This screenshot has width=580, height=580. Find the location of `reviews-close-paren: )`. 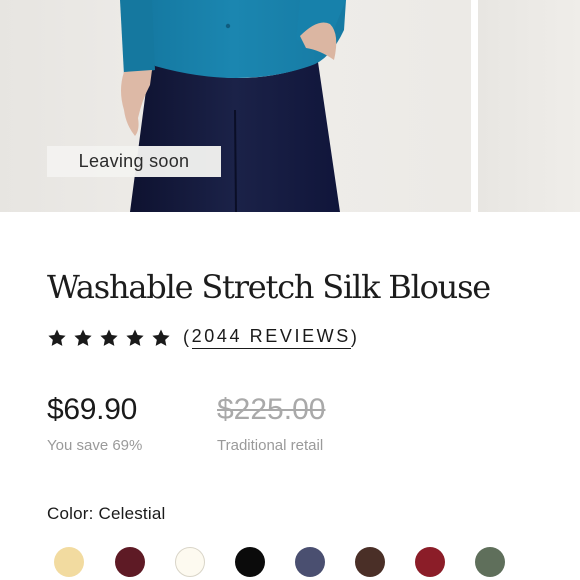

reviews-close-paren: ) is located at coordinates (355, 337).